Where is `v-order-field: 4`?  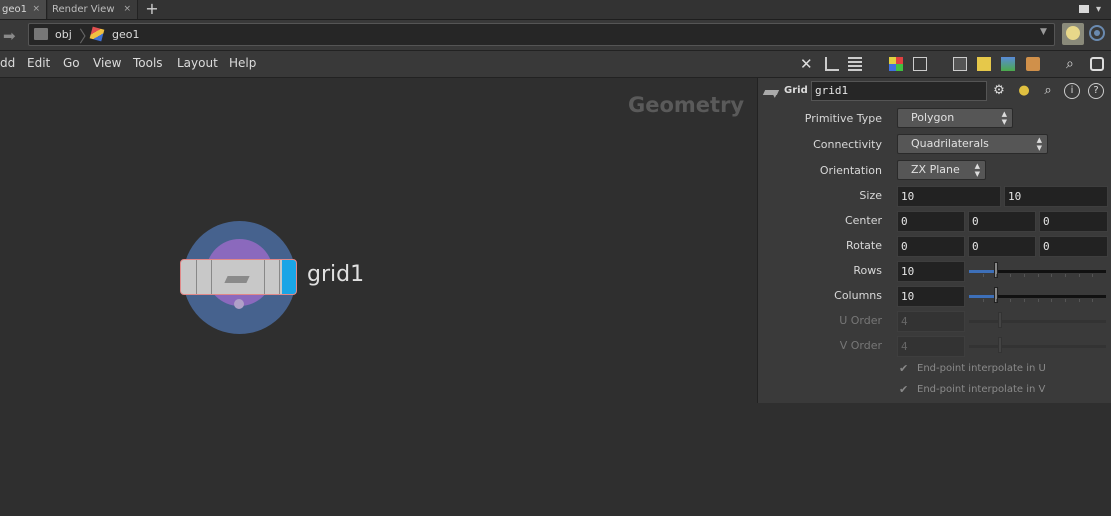
v-order-field: 4 is located at coordinates (931, 346).